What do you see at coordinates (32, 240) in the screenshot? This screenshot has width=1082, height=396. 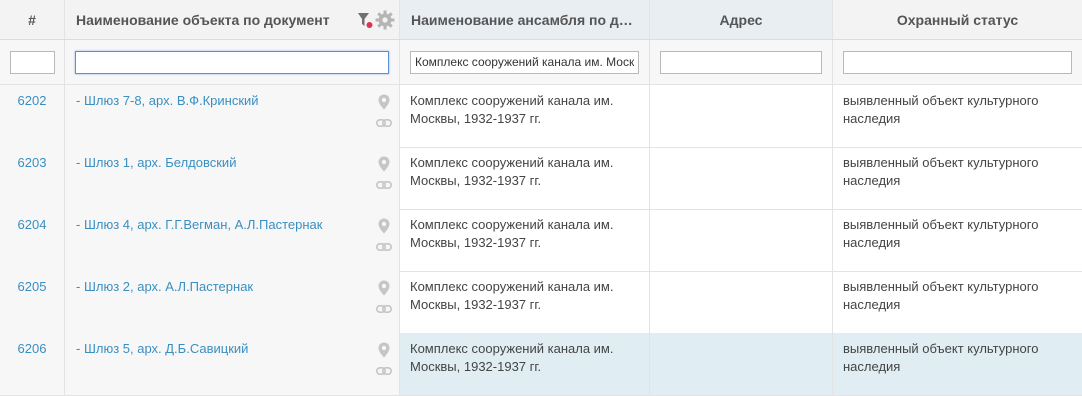 I see `row-id-link: 6204` at bounding box center [32, 240].